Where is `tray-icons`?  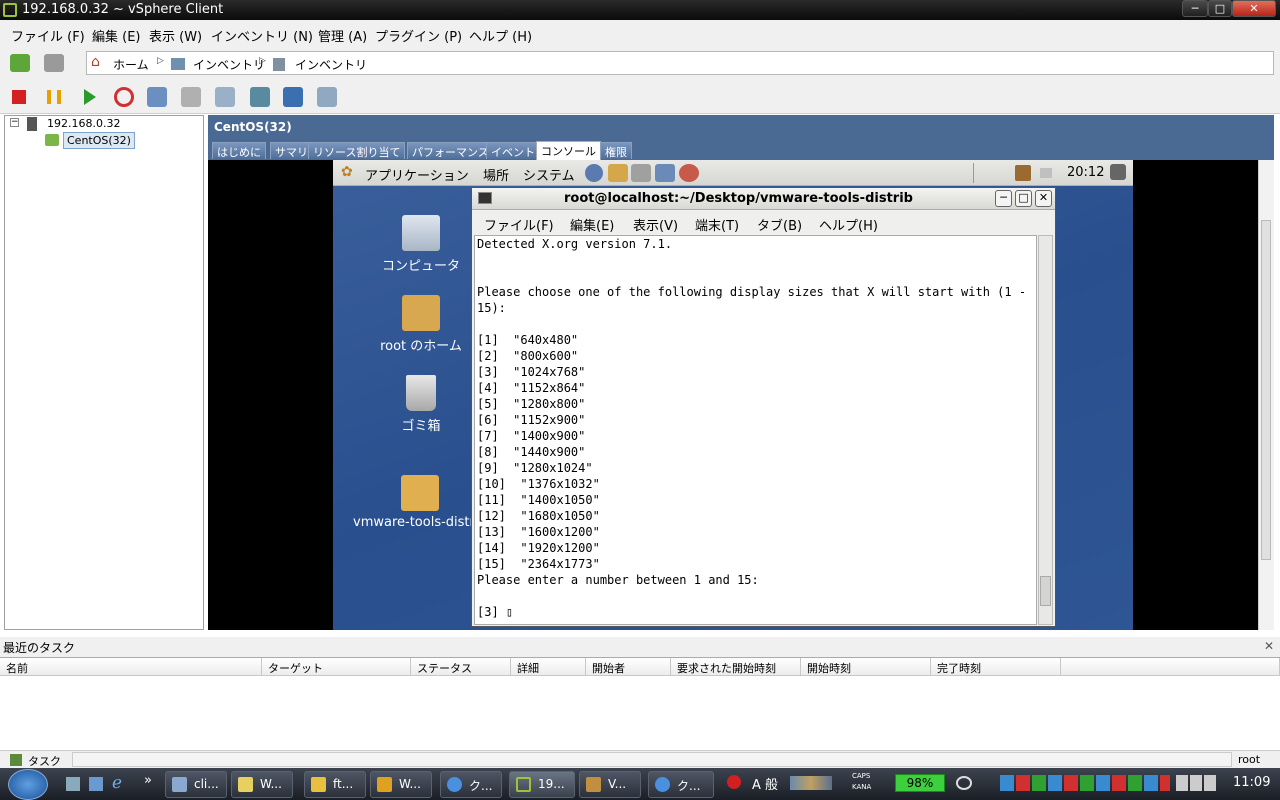 tray-icons is located at coordinates (1085, 783).